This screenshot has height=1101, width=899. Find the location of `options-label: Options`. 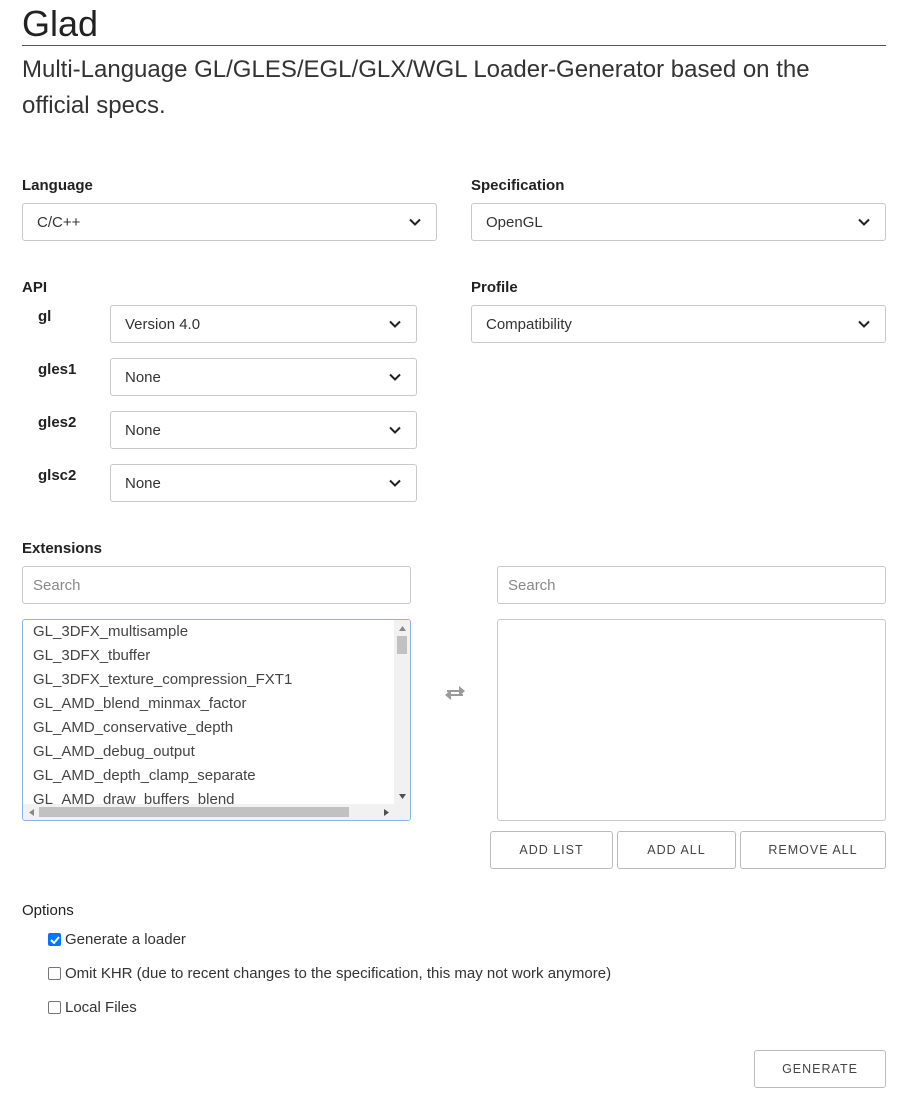

options-label: Options is located at coordinates (48, 910).